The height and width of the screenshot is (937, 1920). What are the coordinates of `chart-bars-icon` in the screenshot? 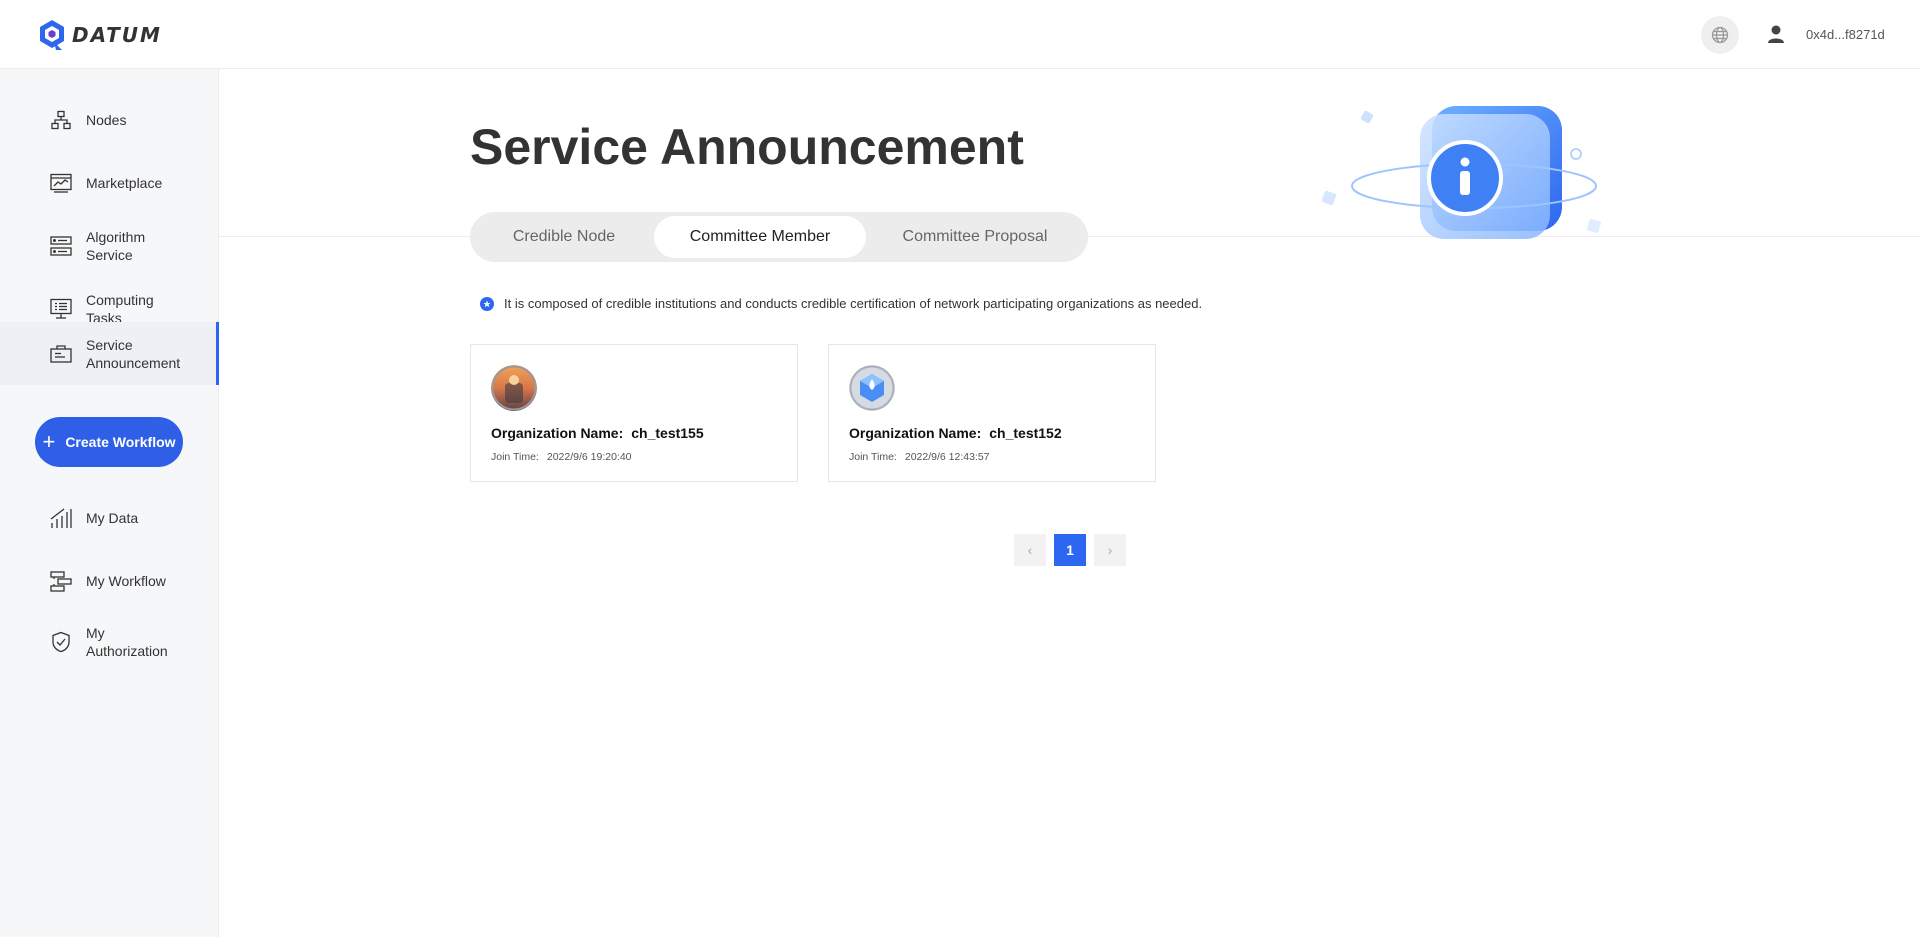 It's located at (61, 518).